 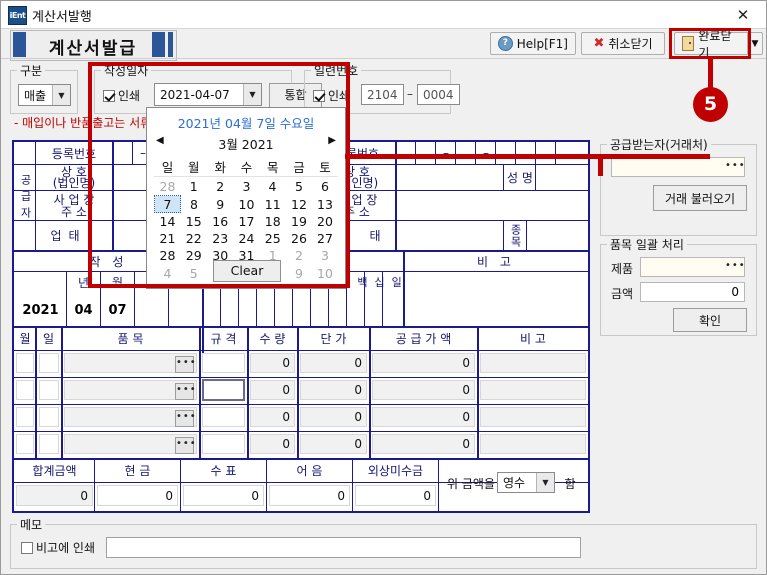 What do you see at coordinates (343, 547) in the screenshot?
I see `memo-input` at bounding box center [343, 547].